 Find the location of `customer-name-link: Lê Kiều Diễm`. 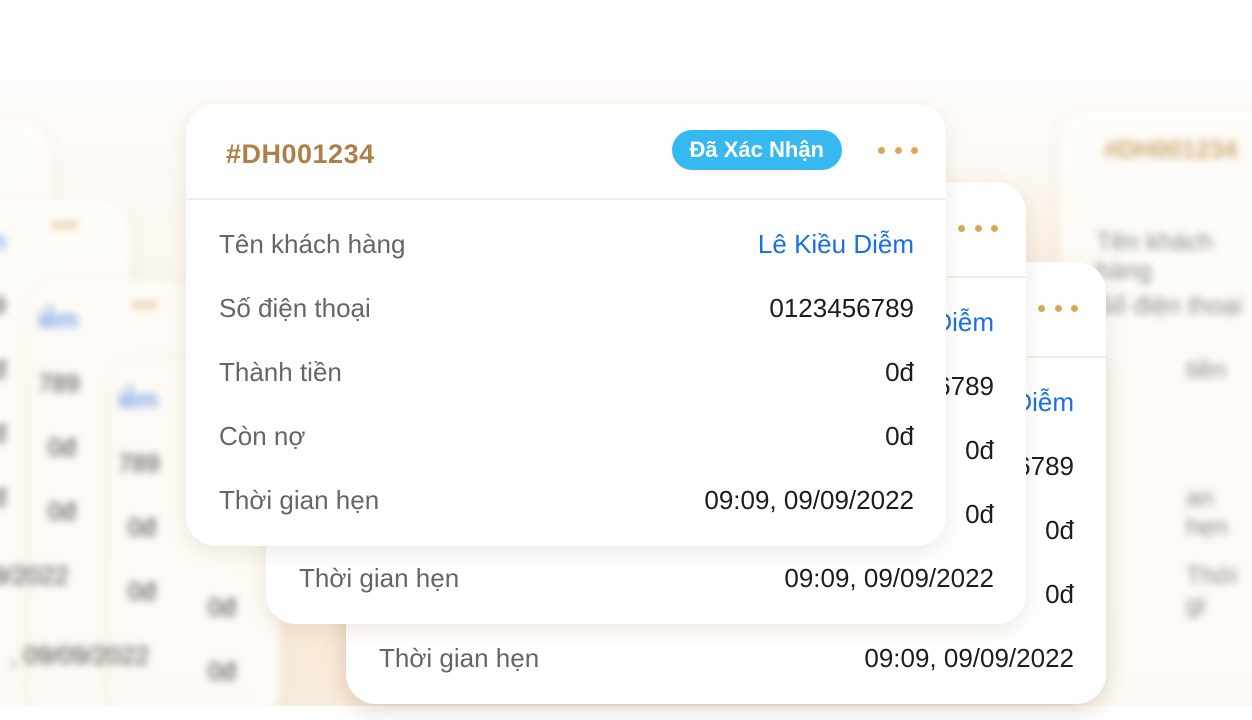

customer-name-link: Lê Kiều Diễm is located at coordinates (836, 244).